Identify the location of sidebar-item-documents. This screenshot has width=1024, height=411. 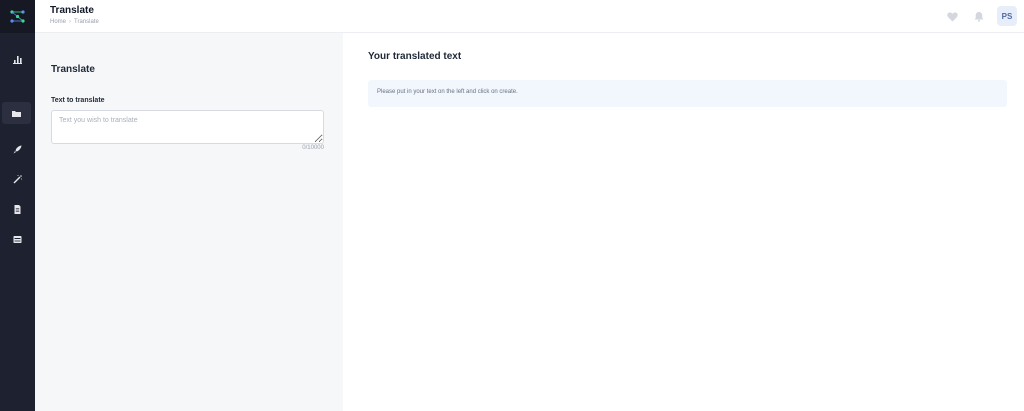
(17, 209).